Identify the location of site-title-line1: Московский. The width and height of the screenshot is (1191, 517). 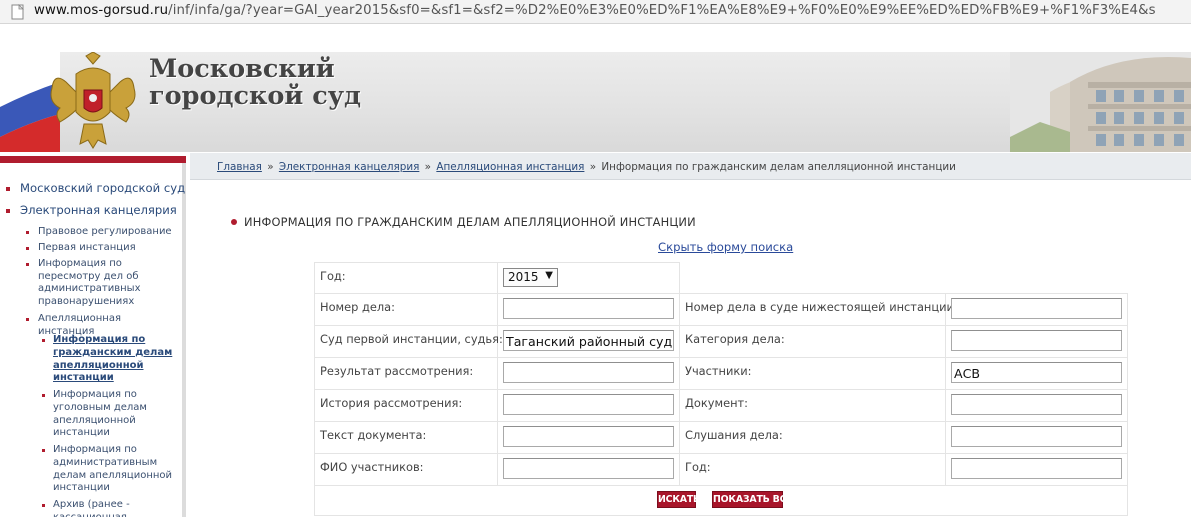
(242, 69).